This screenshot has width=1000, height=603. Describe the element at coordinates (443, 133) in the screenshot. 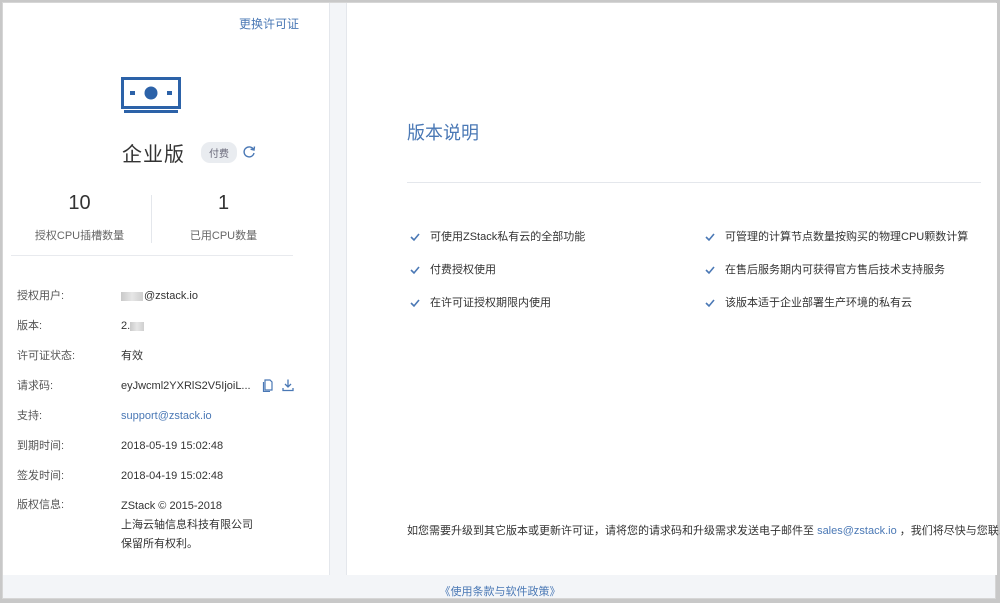

I see `section-title: 版本说明` at that location.